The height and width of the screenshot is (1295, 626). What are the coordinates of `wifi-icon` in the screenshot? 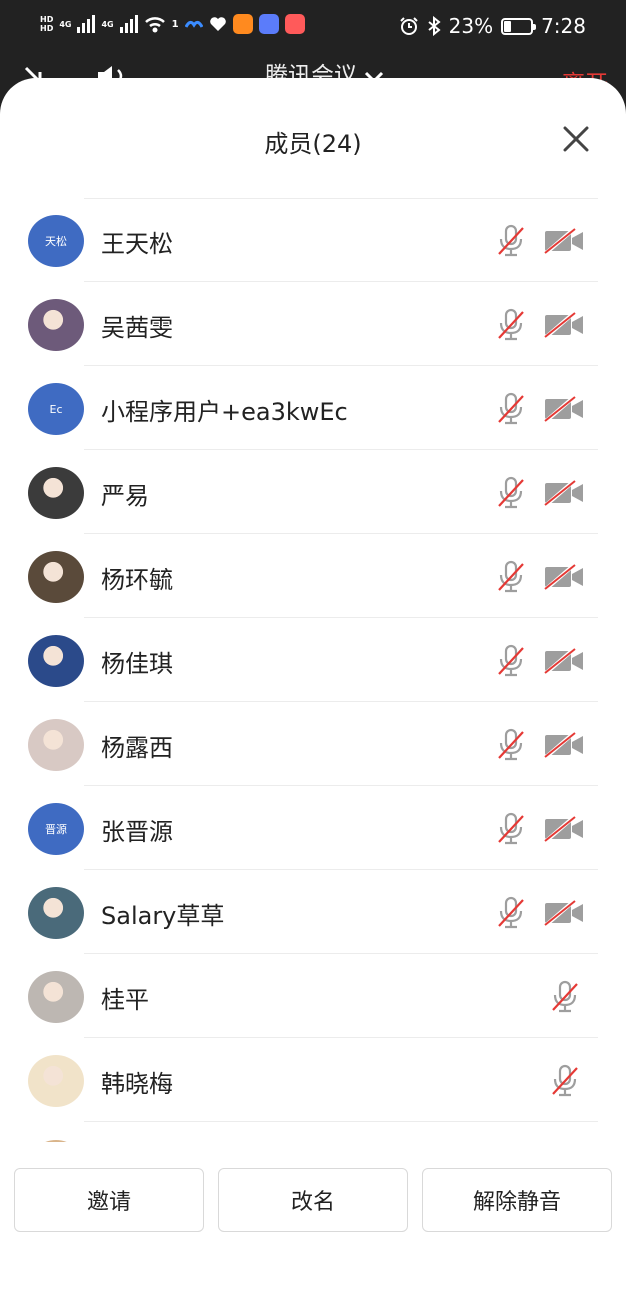 It's located at (154, 25).